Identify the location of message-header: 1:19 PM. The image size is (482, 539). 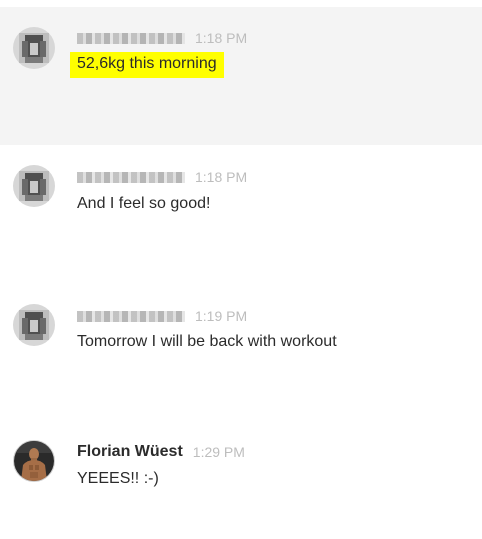
(162, 316).